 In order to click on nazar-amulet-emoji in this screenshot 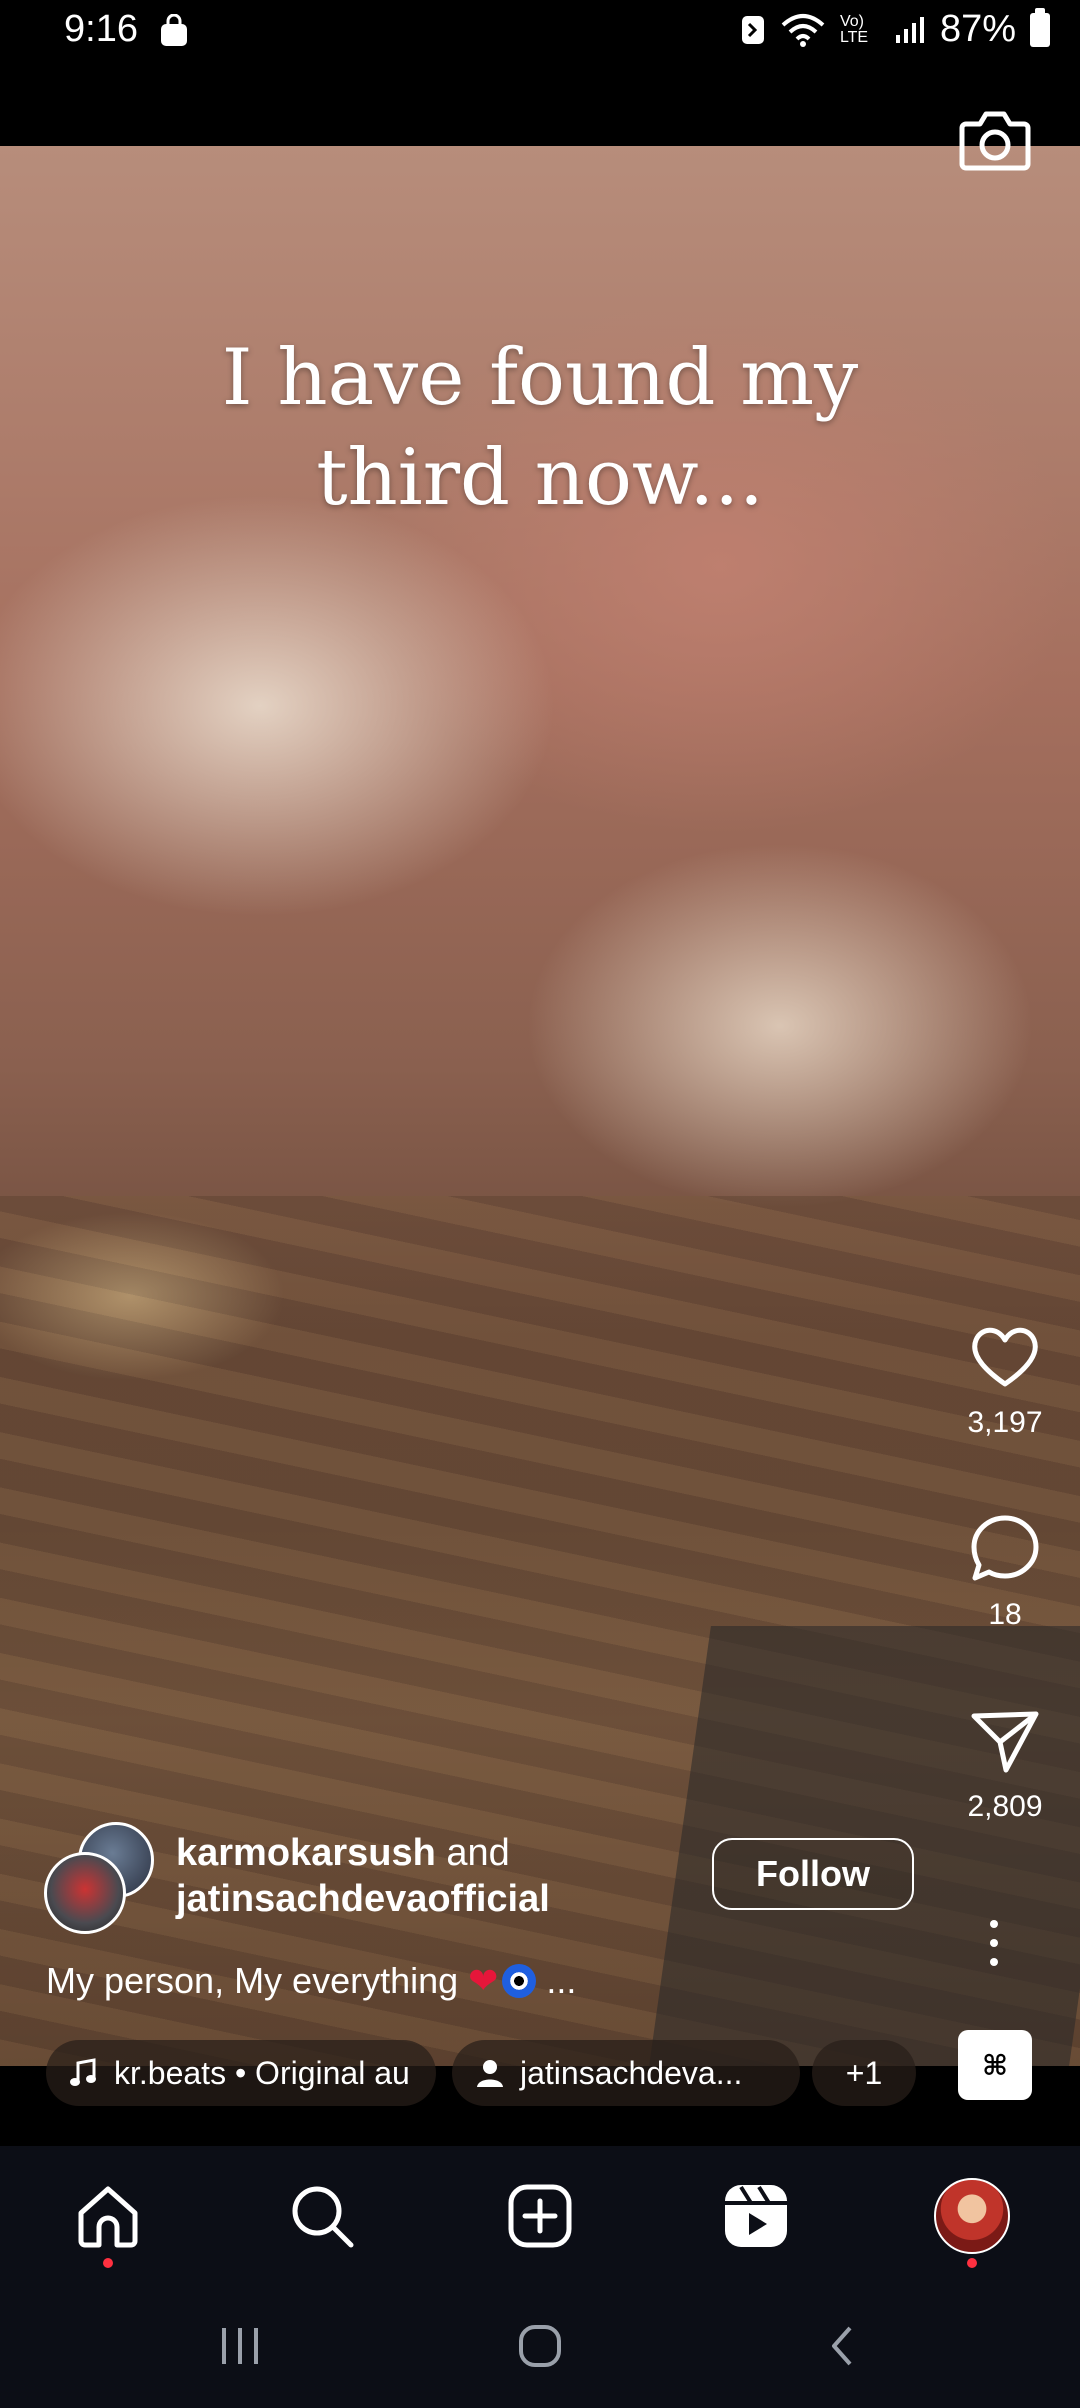, I will do `click(519, 1981)`.